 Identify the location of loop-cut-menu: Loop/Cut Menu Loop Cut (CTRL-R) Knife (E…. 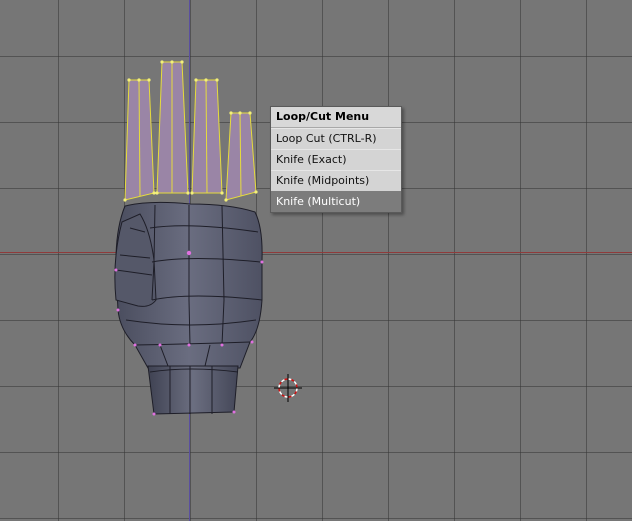
(336, 159).